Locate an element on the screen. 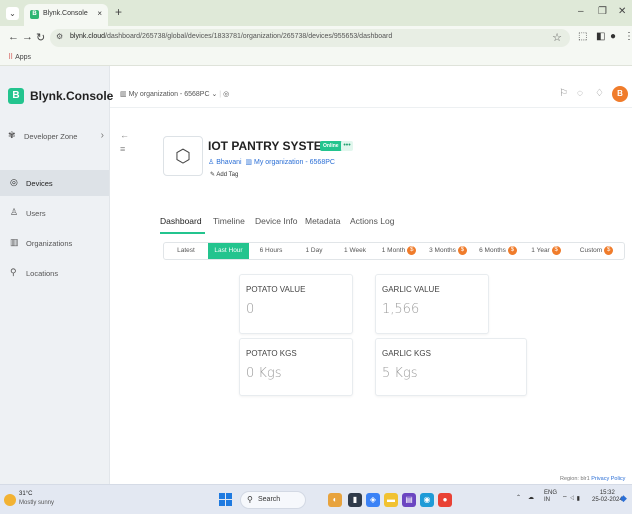  sidebar-item-users: ♙ Users is located at coordinates (54, 213).